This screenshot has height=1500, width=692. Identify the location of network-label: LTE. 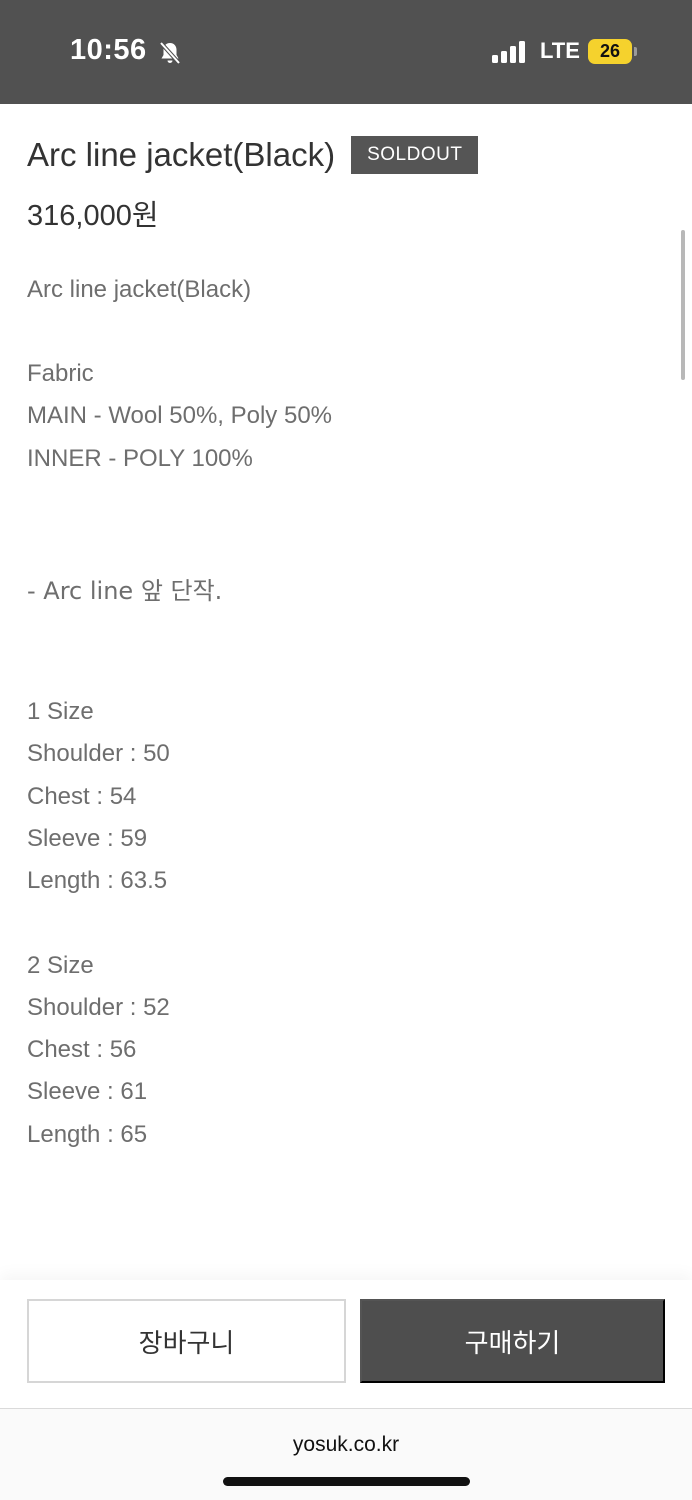
(560, 50).